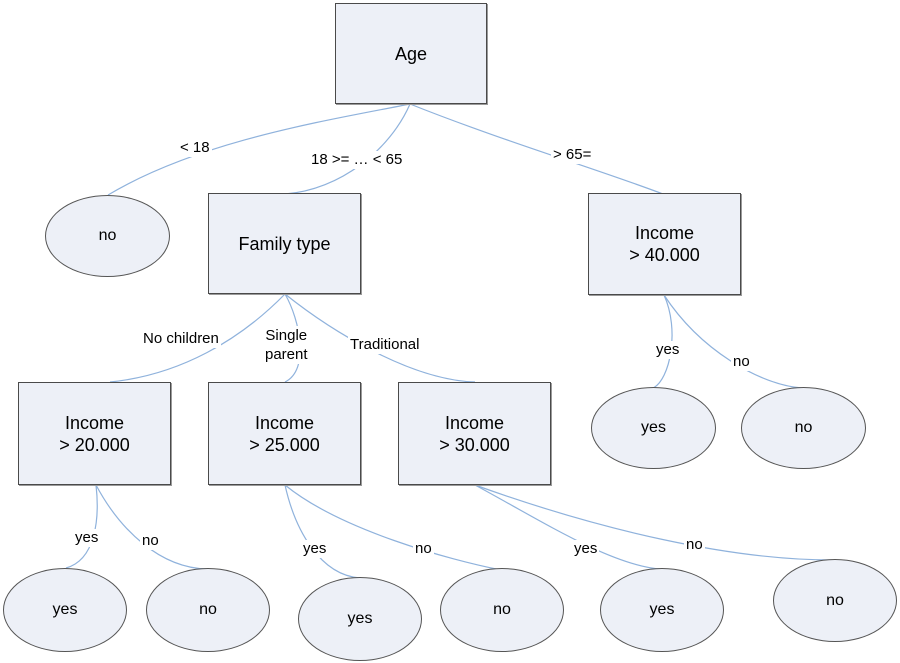 Image resolution: width=900 pixels, height=663 pixels. I want to click on leaf-income40-no: no, so click(803, 428).